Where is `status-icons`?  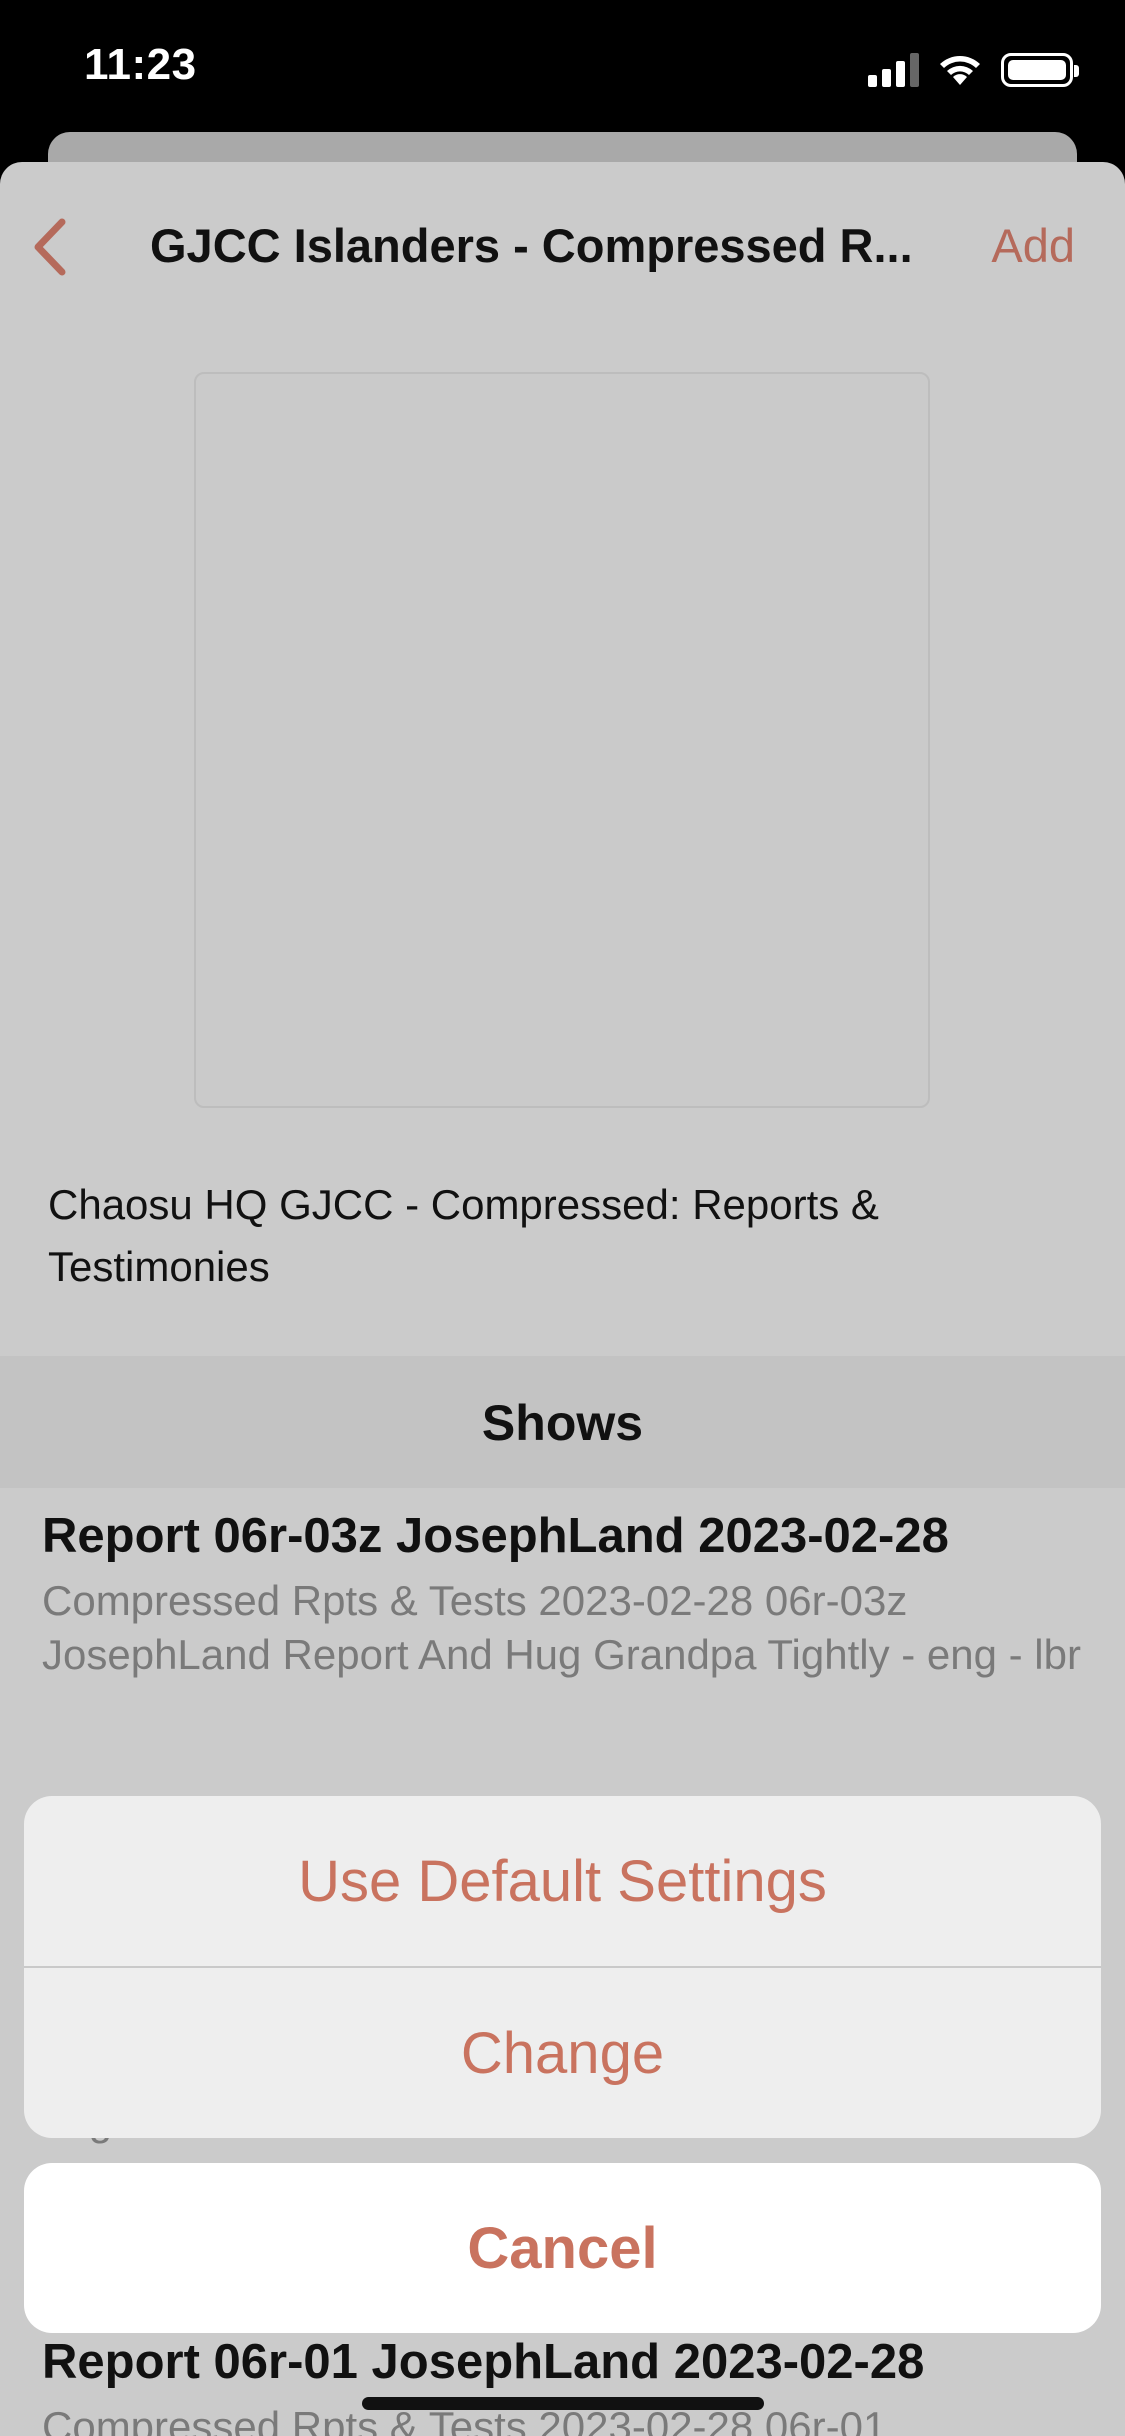 status-icons is located at coordinates (973, 70).